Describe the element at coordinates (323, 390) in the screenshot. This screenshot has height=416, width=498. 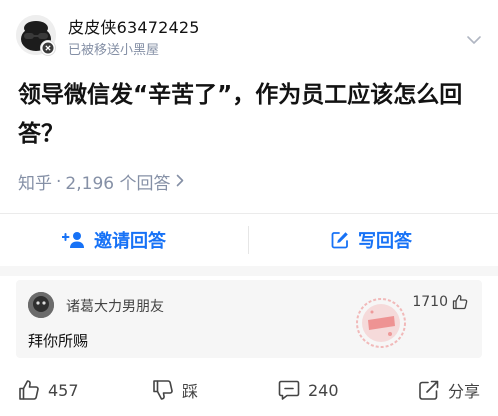
I see `comment-count: 240` at that location.